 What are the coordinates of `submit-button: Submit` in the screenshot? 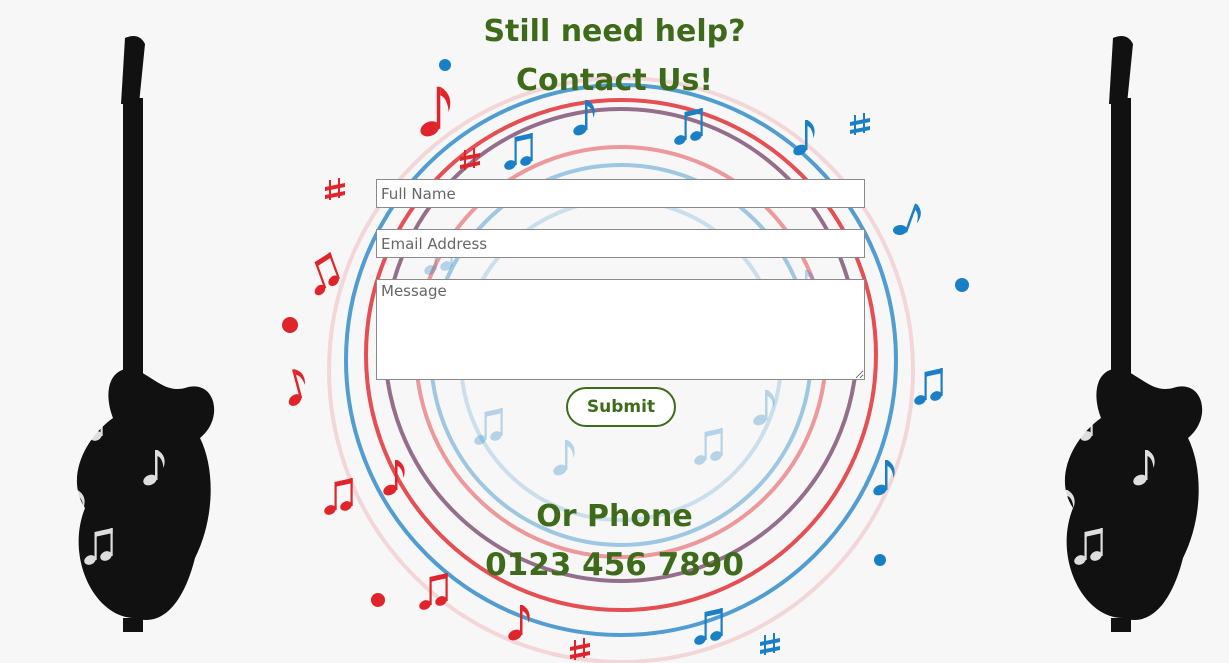 It's located at (621, 407).